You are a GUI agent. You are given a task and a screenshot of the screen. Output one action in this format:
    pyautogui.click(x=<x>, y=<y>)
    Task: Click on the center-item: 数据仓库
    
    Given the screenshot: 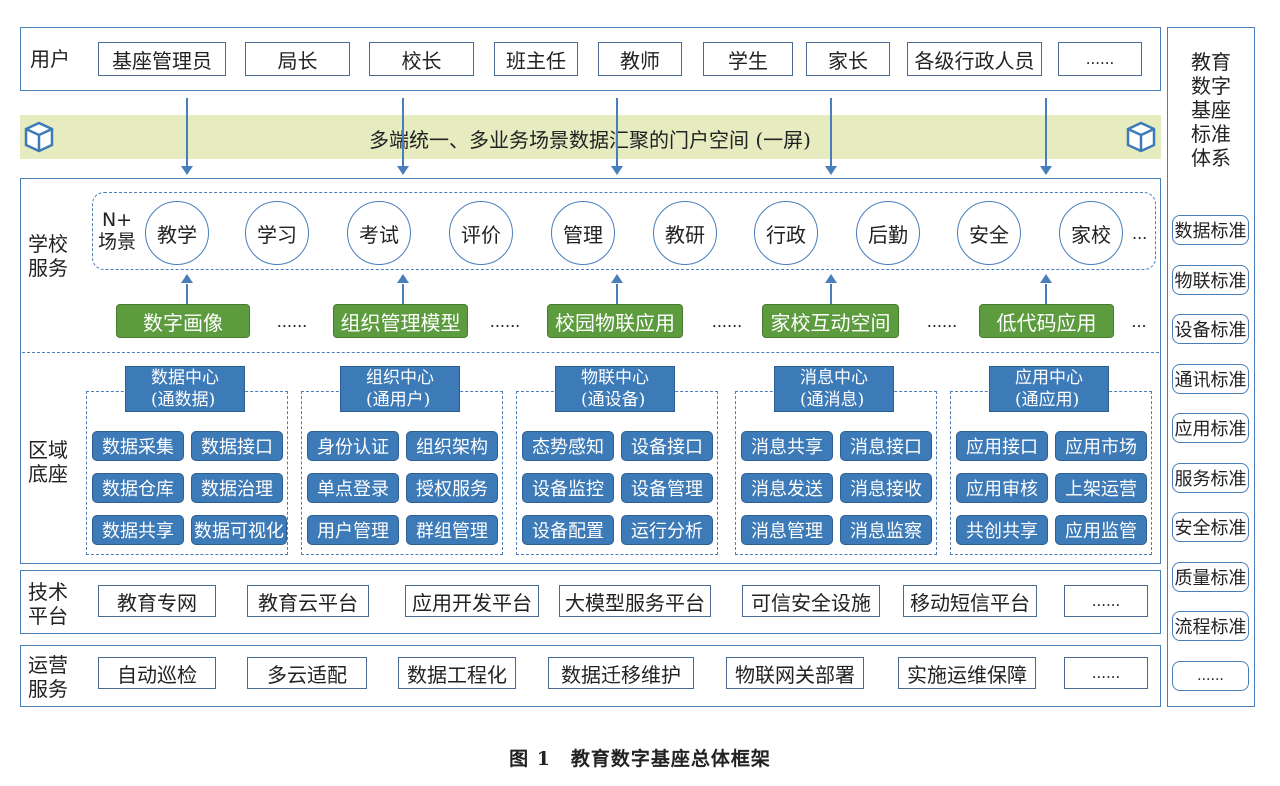 What is the action you would take?
    pyautogui.click(x=138, y=488)
    